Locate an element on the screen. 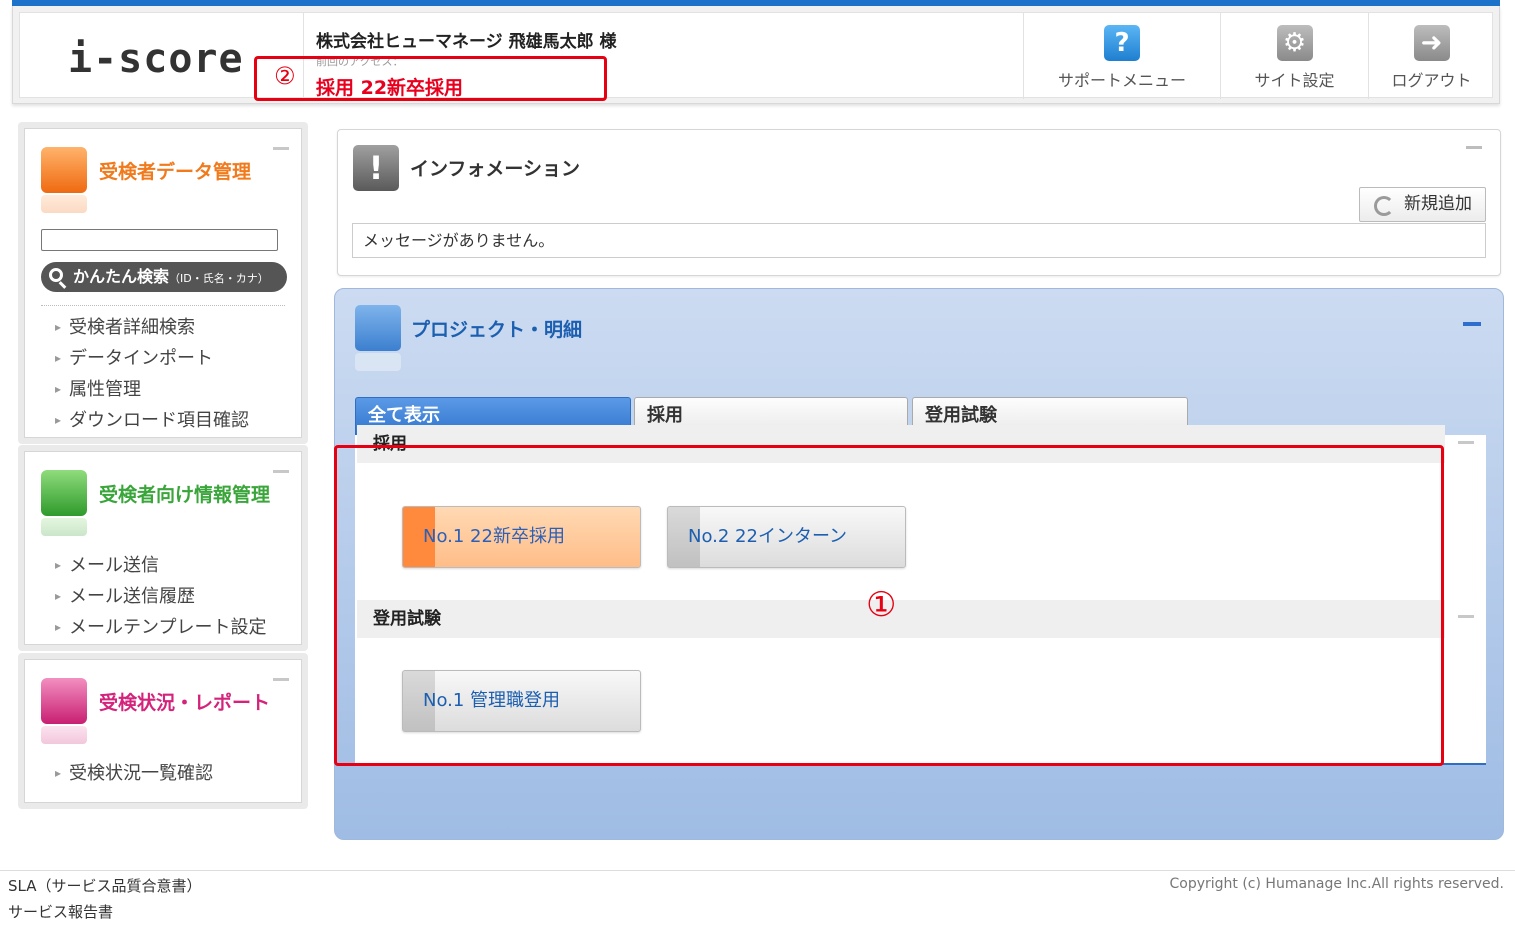 Image resolution: width=1515 pixels, height=930 pixels. sidebar-link-status-list: 受検状況一覧確認 is located at coordinates (134, 773).